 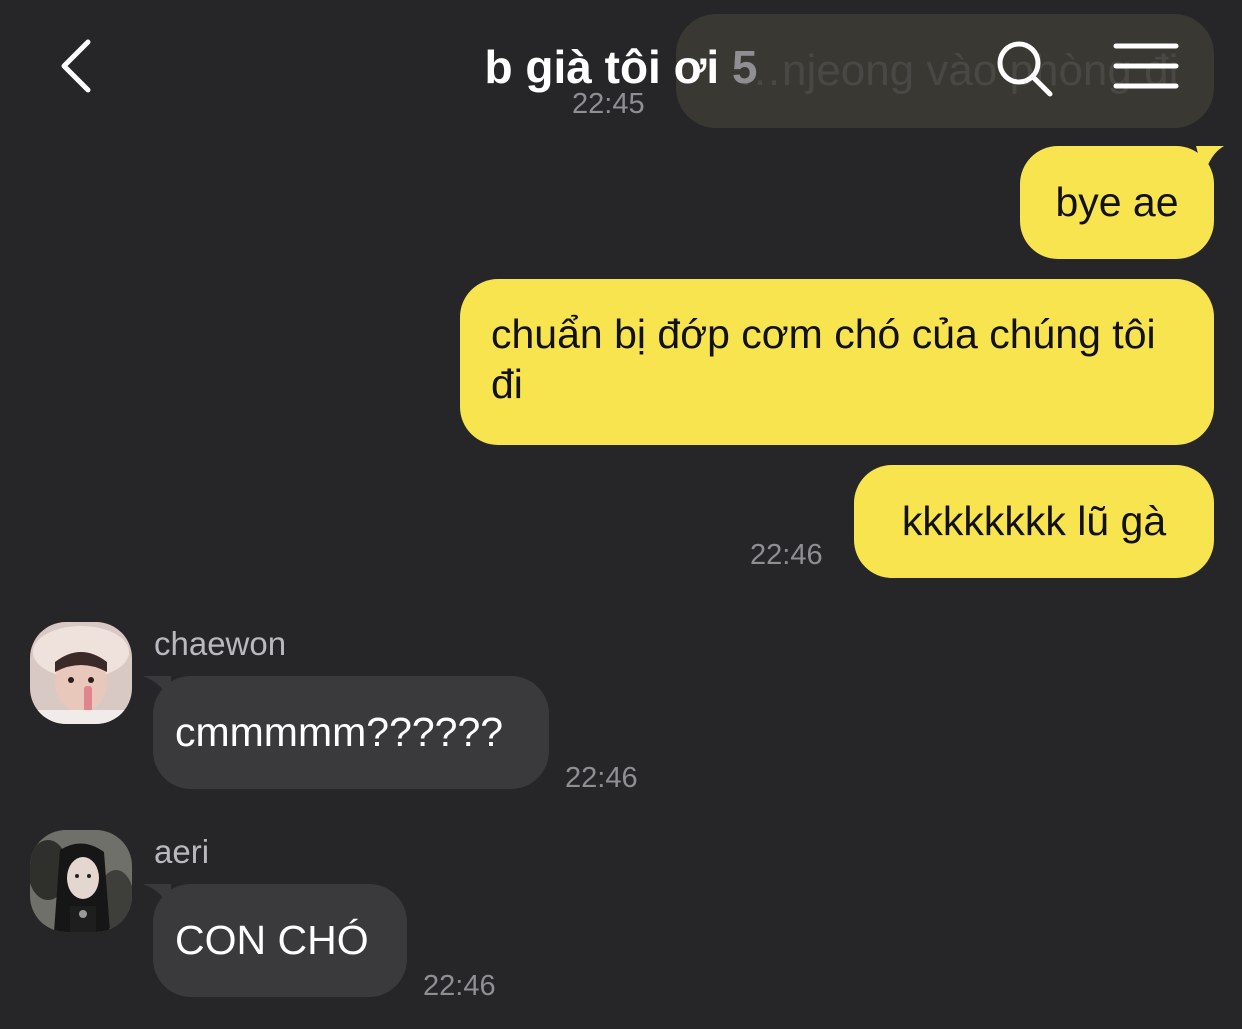 I want to click on outgoing-message: bye ae, so click(x=1117, y=202).